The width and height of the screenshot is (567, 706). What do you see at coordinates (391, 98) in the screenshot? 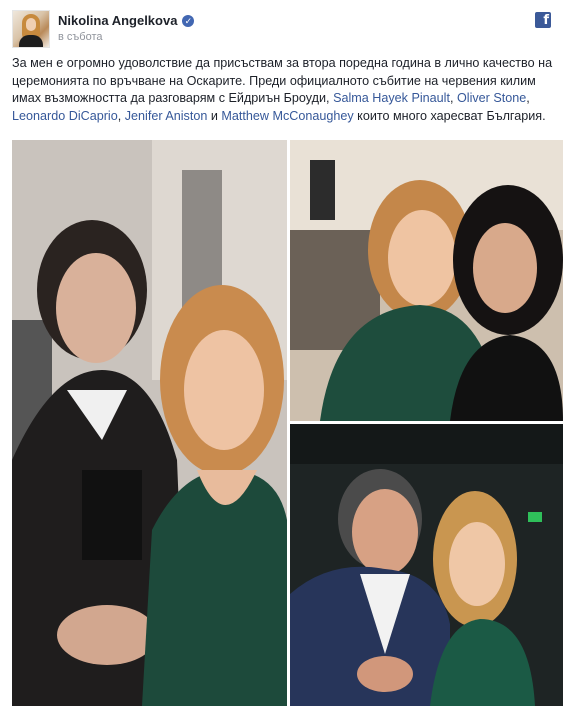
I see `mention-link: Salma Hayek Pinault` at bounding box center [391, 98].